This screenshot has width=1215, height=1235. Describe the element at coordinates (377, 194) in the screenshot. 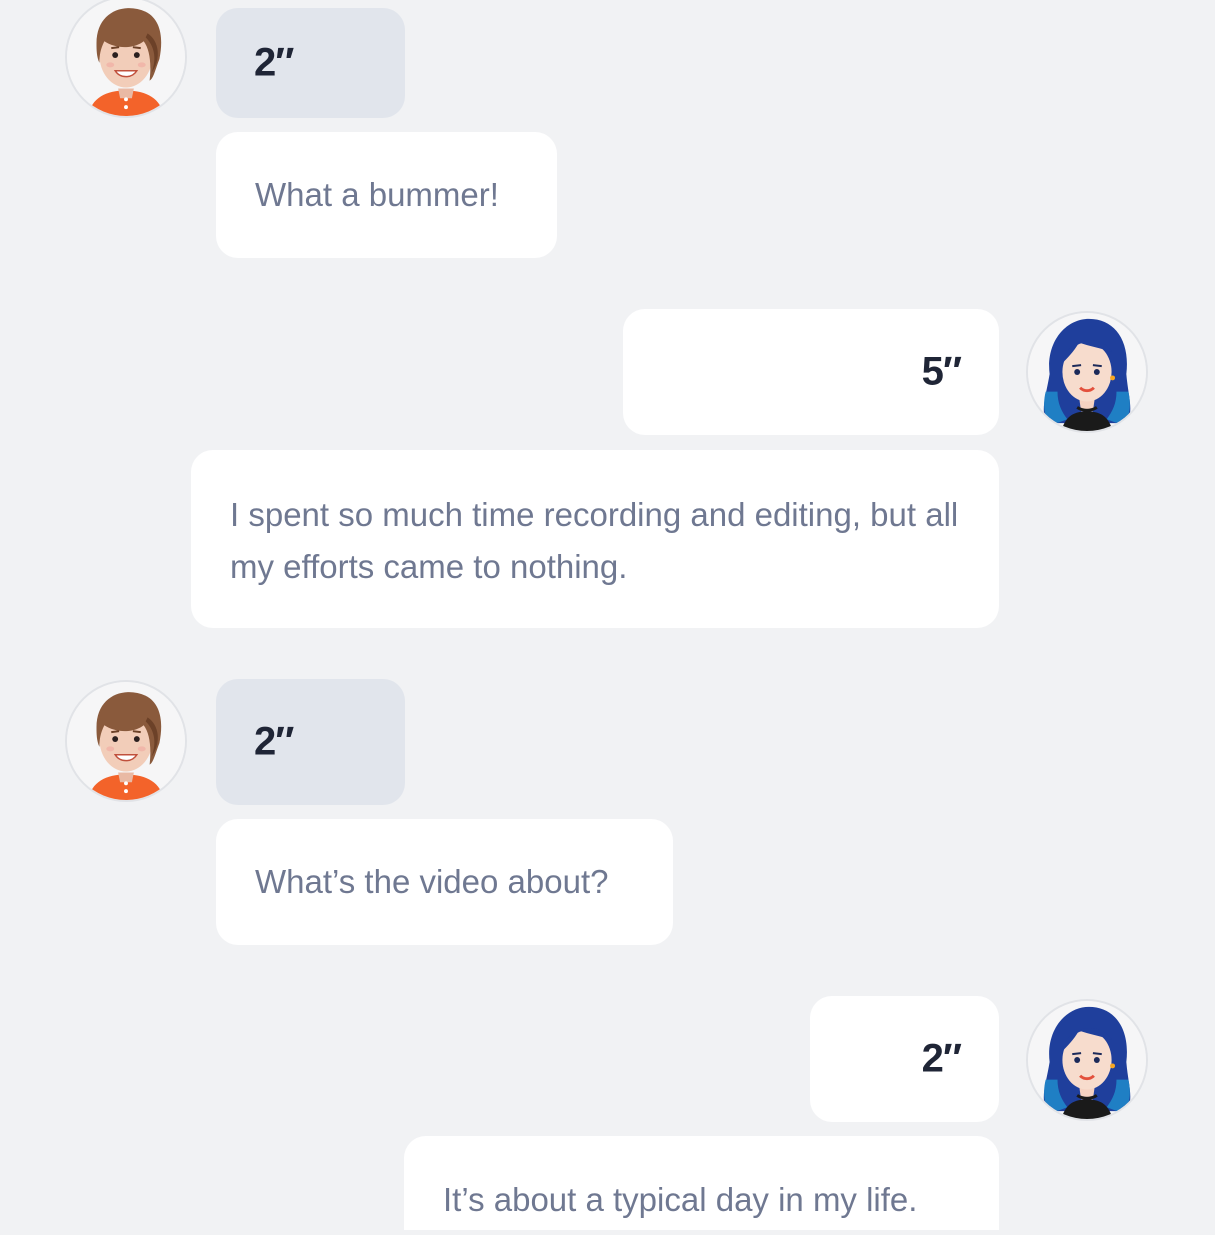

I see `message-text: What a bummer!` at that location.